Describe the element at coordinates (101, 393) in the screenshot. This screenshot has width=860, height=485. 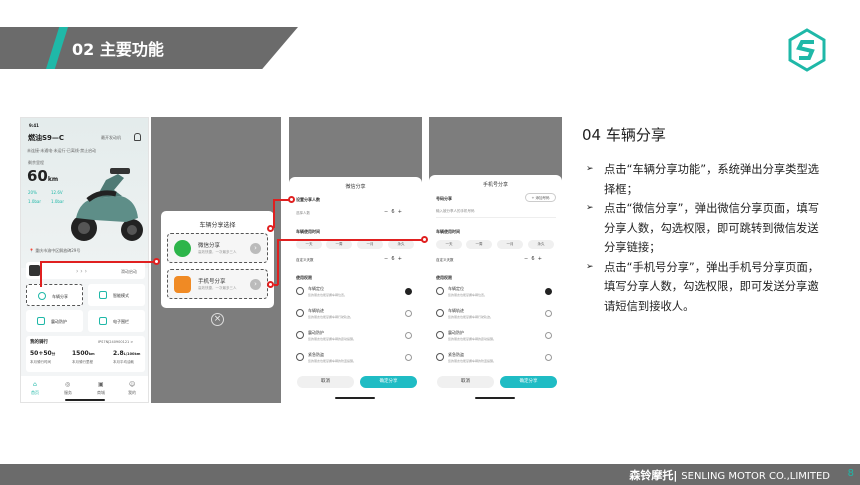
I see `nav-mall: 商城` at that location.